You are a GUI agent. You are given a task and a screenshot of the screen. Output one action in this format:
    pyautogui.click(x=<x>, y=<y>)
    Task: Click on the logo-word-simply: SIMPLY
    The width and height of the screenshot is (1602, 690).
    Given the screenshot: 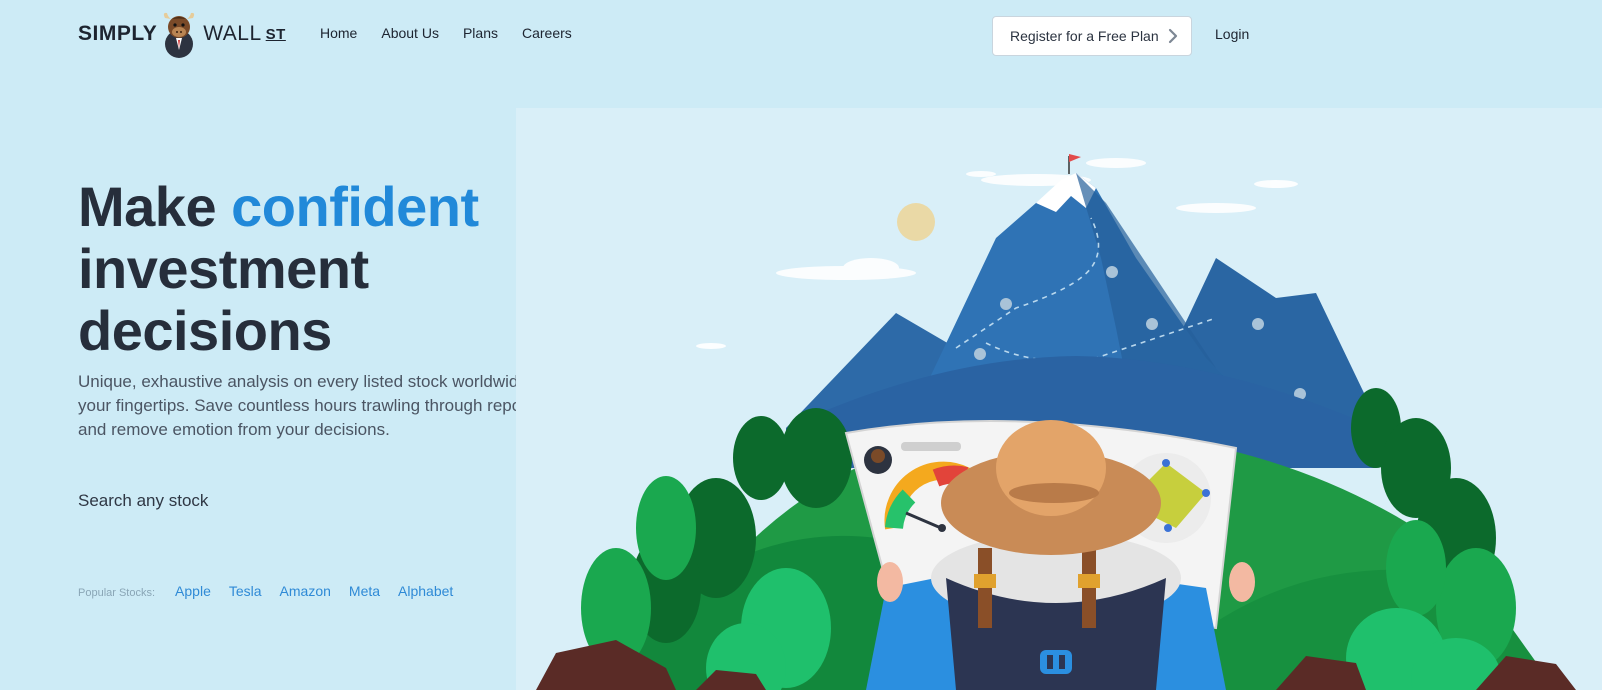 What is the action you would take?
    pyautogui.click(x=118, y=33)
    